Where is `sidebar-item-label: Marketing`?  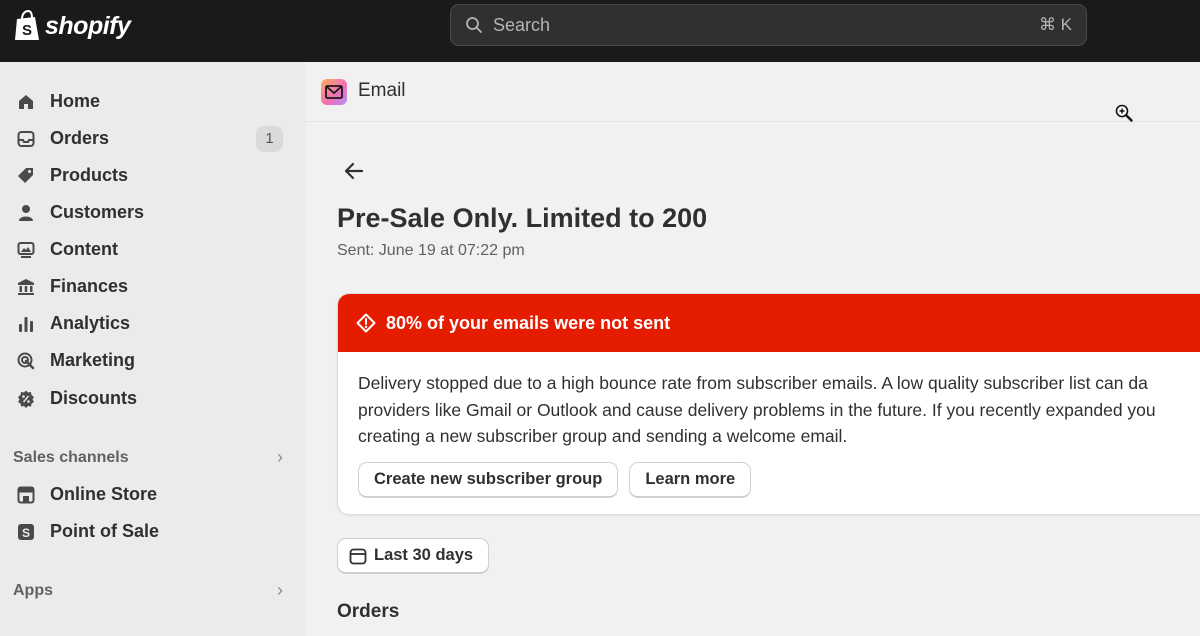 sidebar-item-label: Marketing is located at coordinates (93, 360).